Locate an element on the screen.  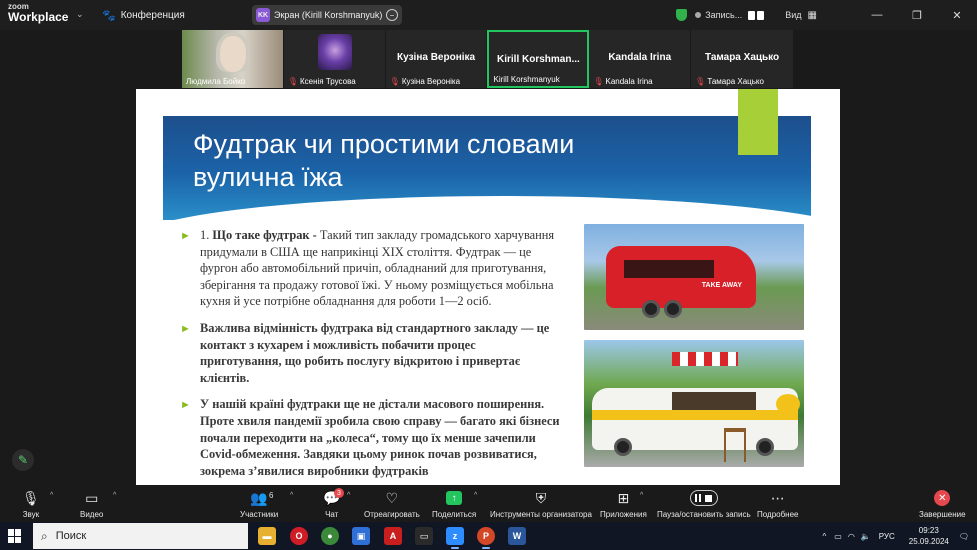
camera-icon: ▭ is located at coordinates (92, 497).